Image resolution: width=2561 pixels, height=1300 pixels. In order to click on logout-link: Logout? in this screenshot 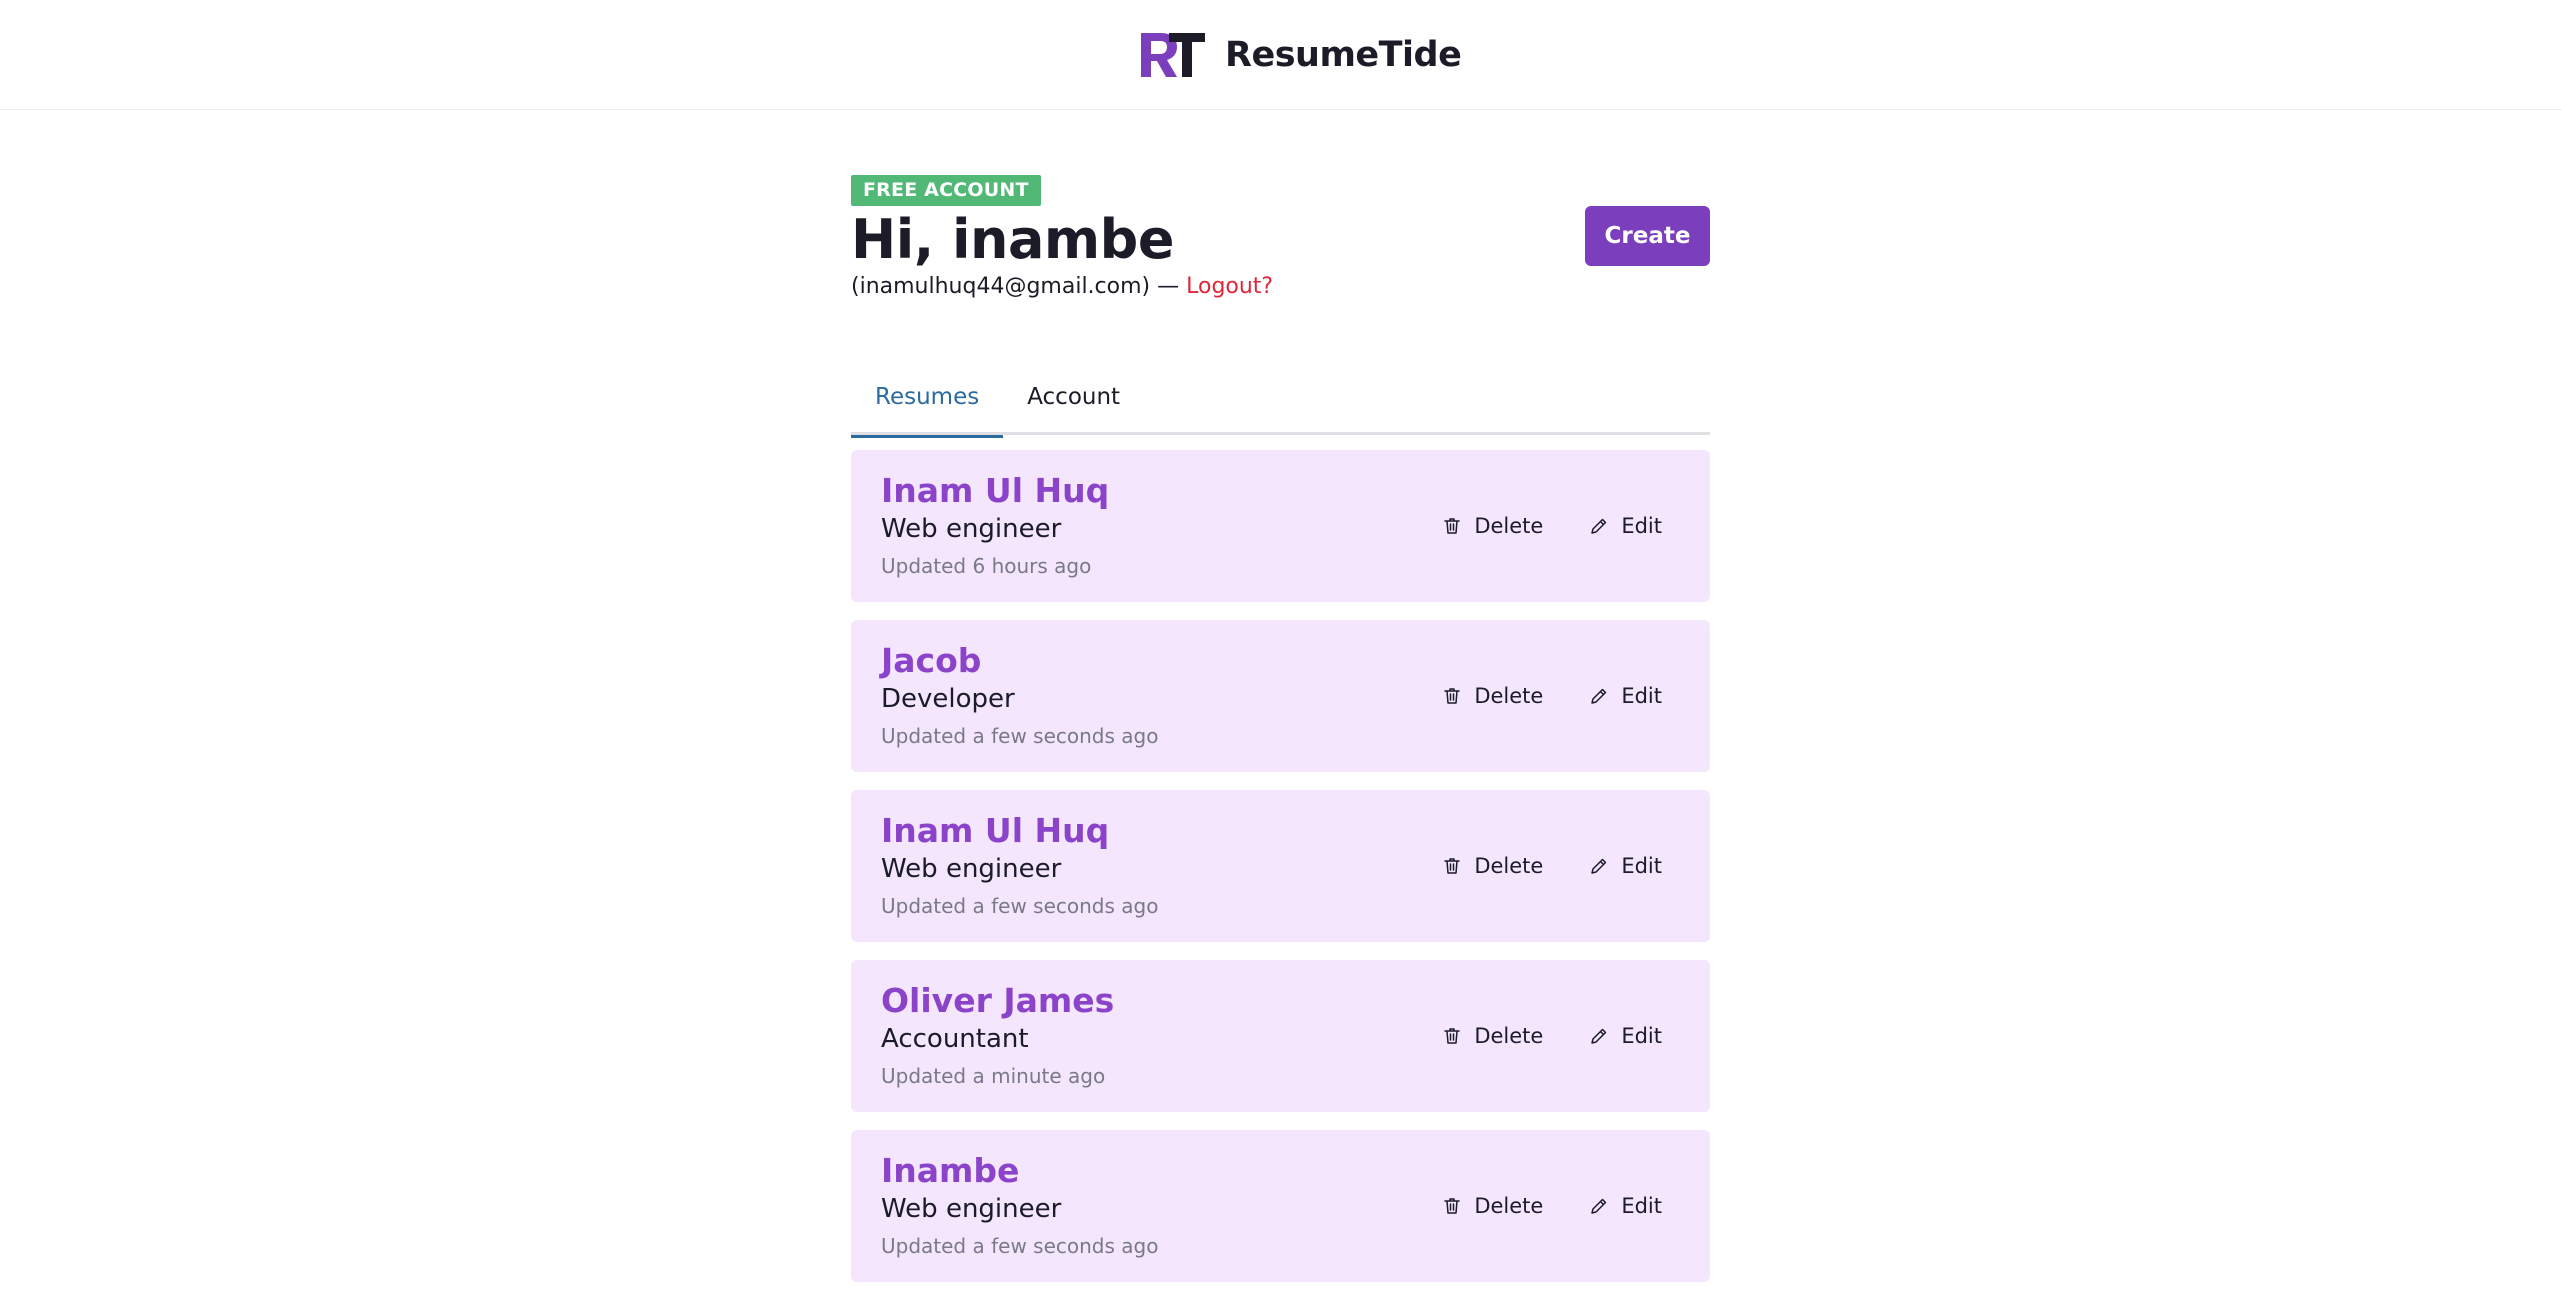, I will do `click(1229, 286)`.